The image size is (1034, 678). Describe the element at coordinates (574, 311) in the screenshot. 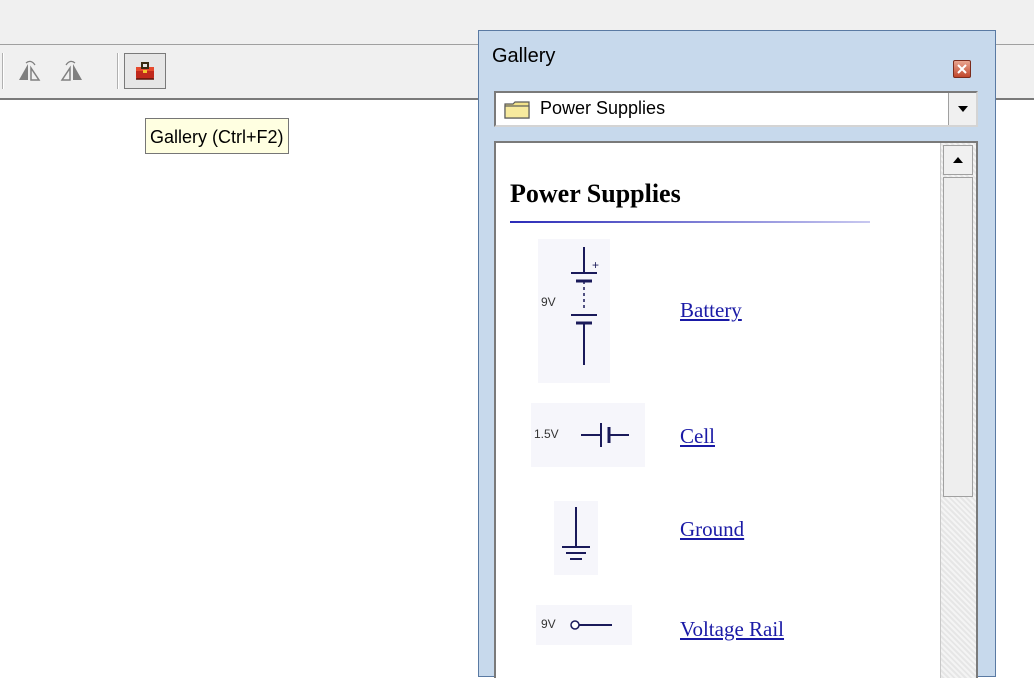

I see `battery-symbol-icon: +` at that location.